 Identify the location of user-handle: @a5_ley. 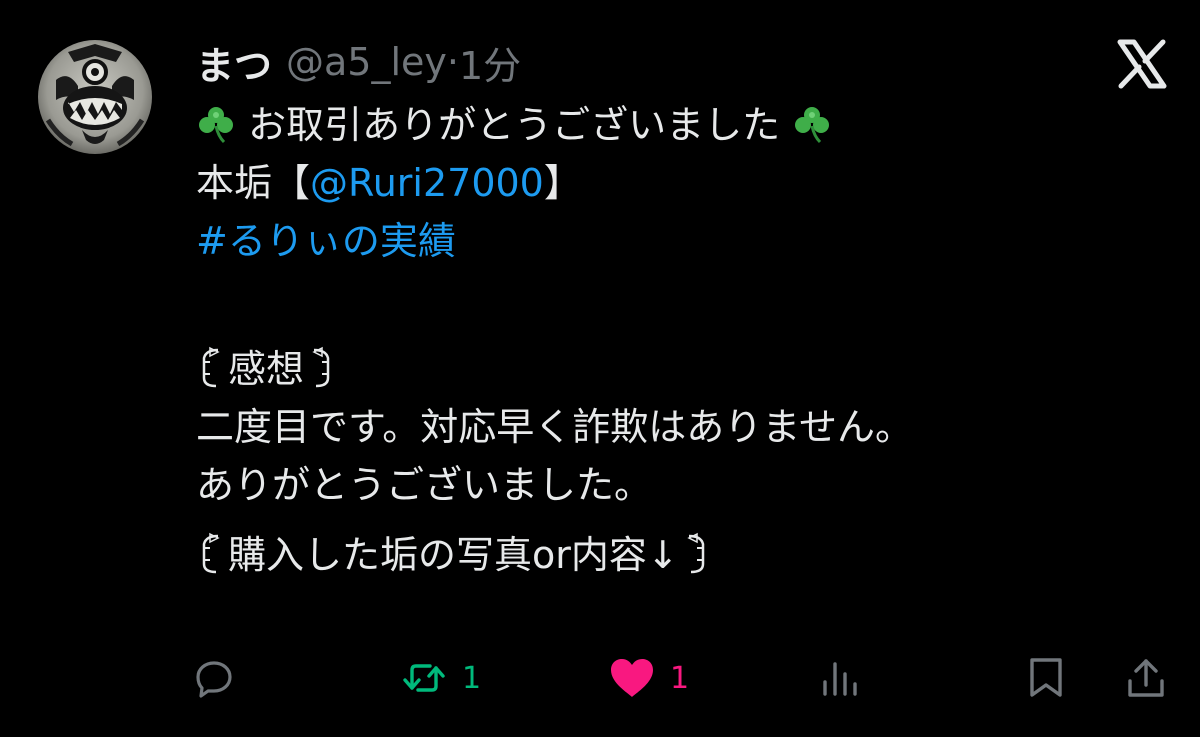
(366, 62).